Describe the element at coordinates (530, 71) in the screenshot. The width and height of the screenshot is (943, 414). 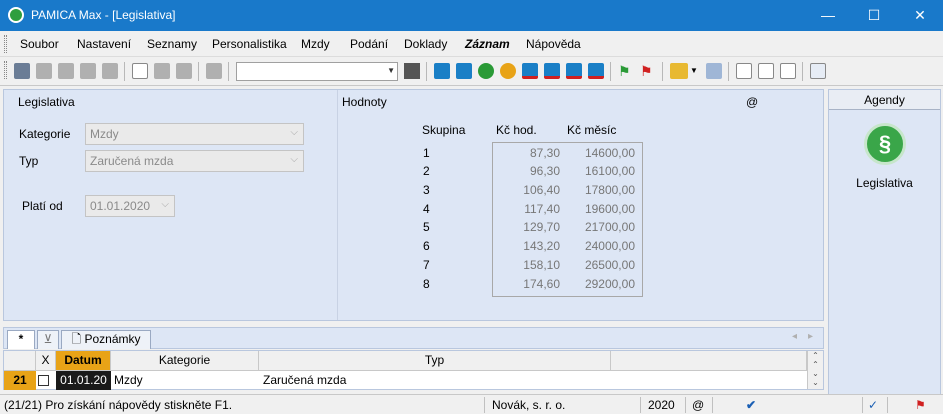
I see `month-first-icon` at that location.